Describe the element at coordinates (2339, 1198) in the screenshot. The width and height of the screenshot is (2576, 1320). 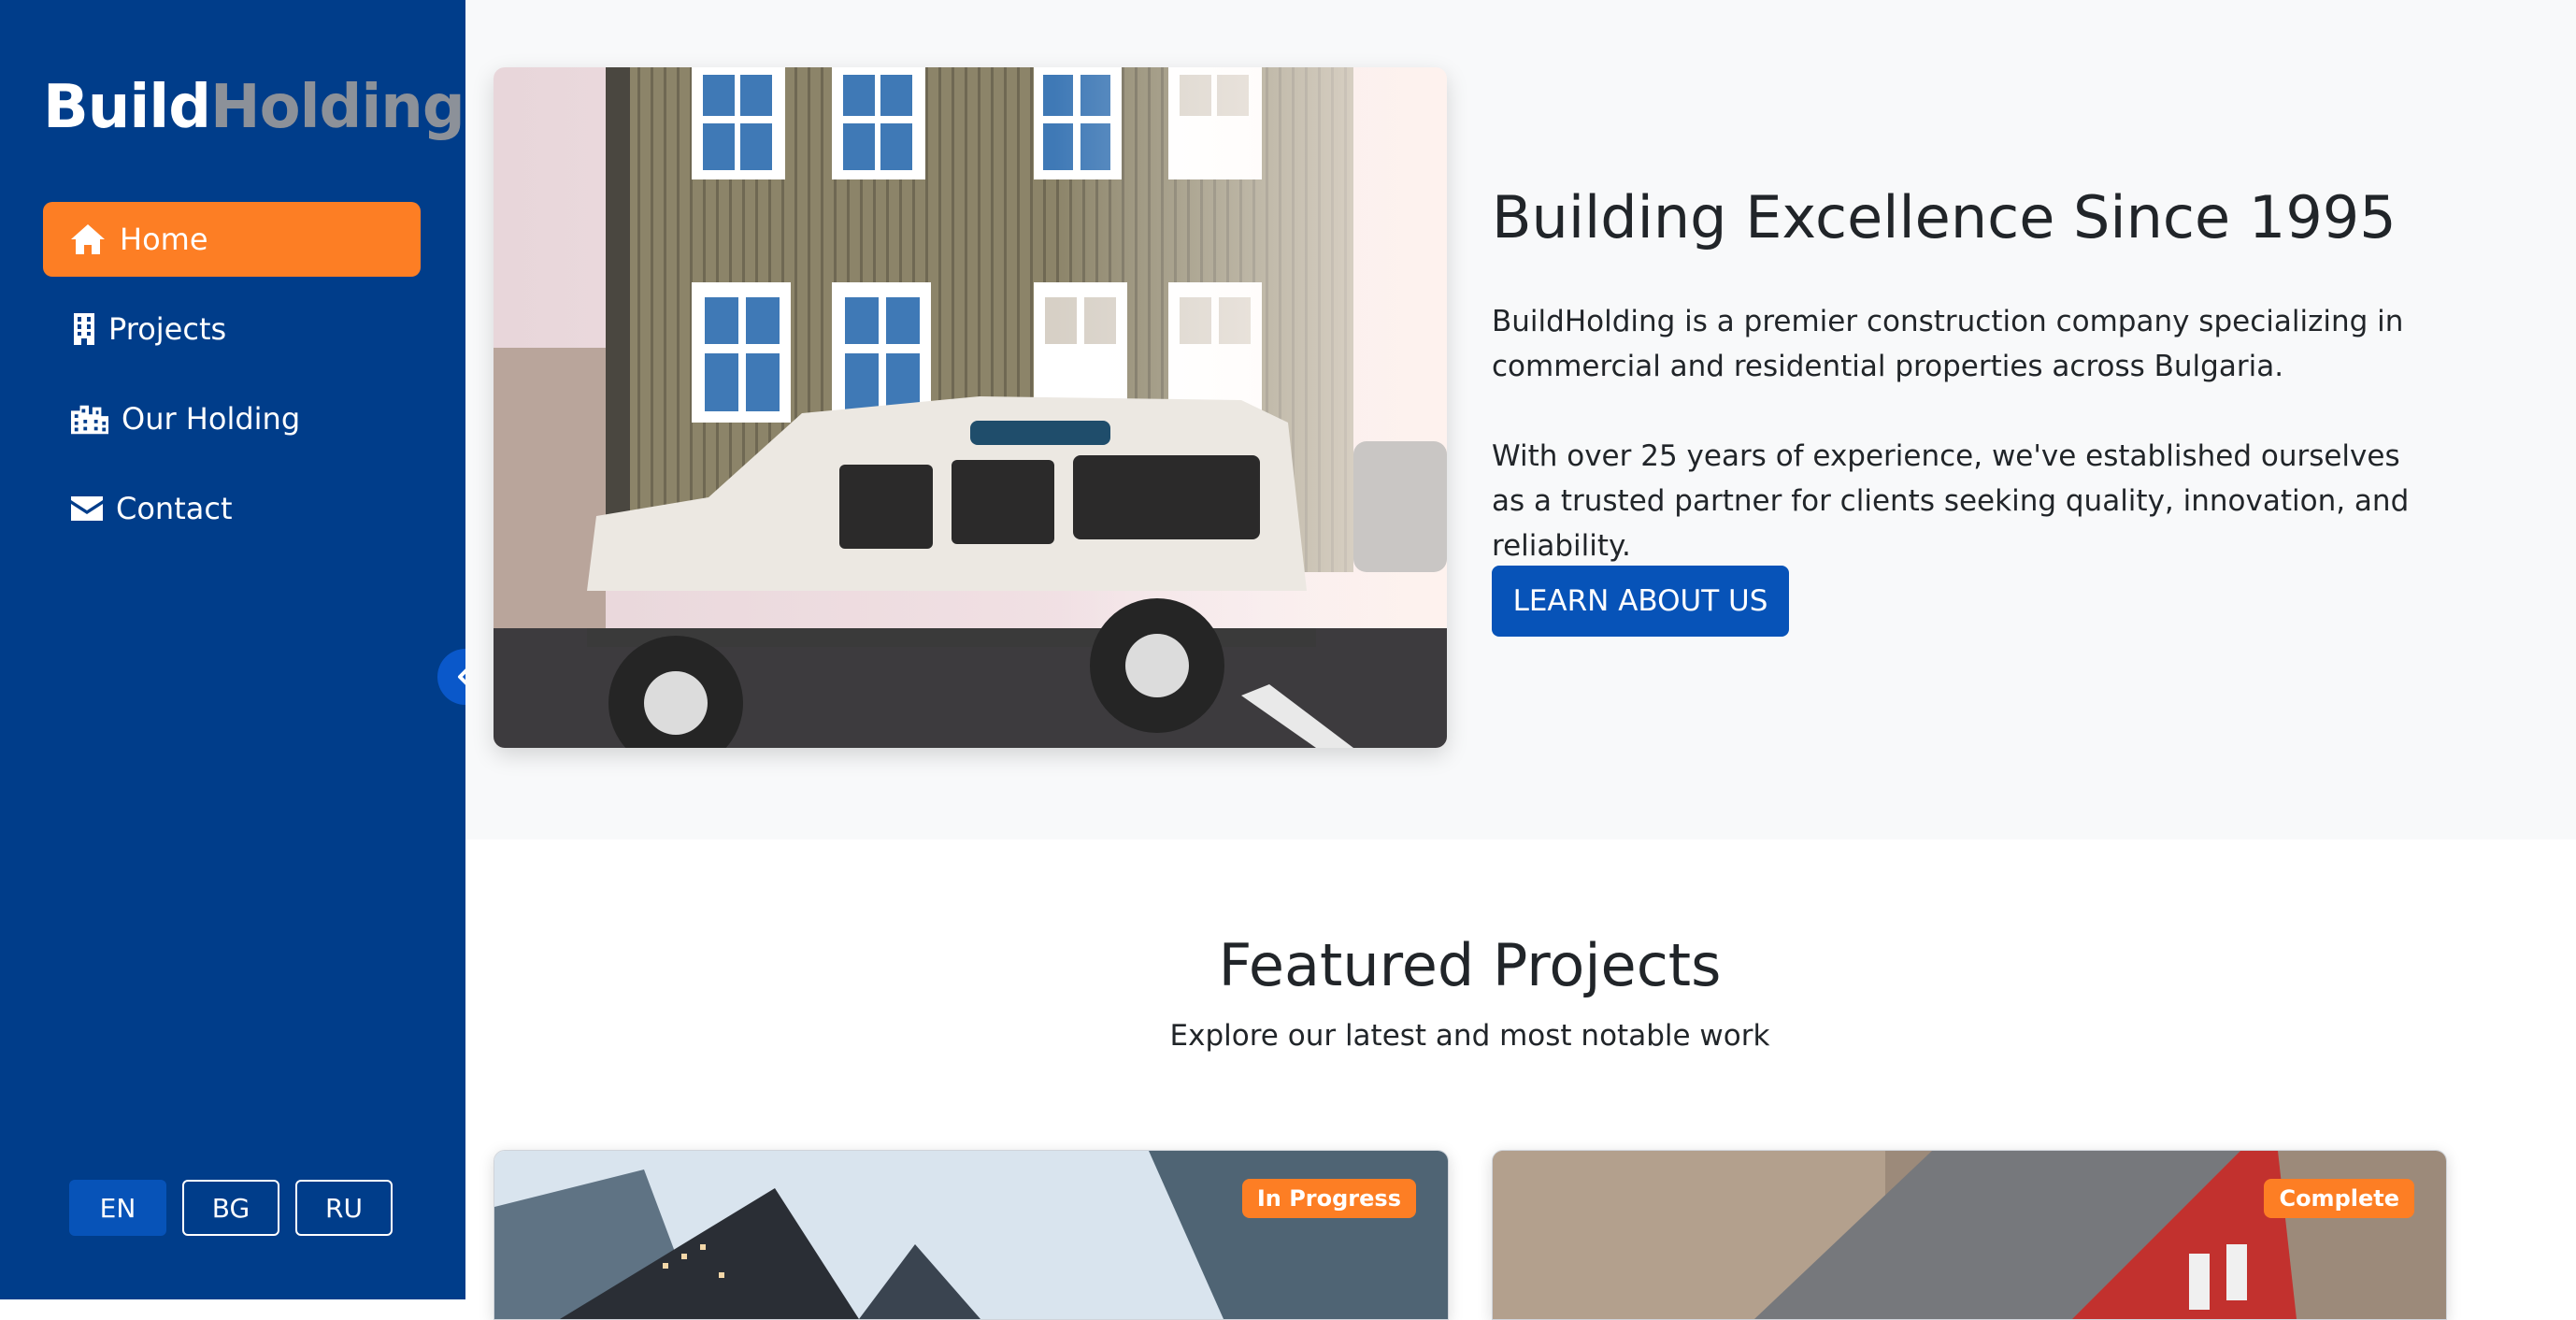
I see `status-badge: Complete` at that location.